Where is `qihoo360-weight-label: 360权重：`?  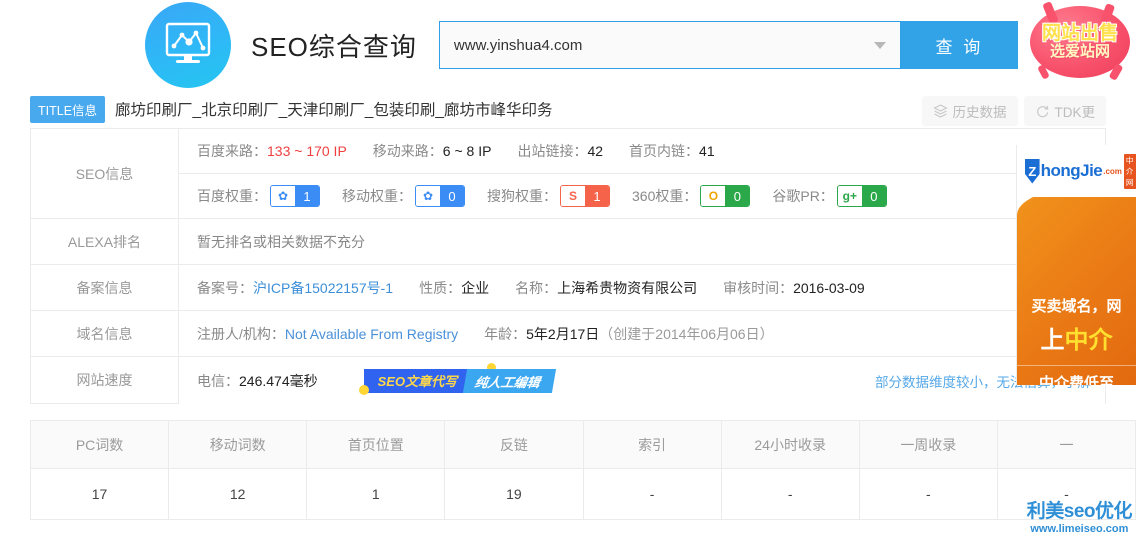
qihoo360-weight-label: 360权重： is located at coordinates (665, 196).